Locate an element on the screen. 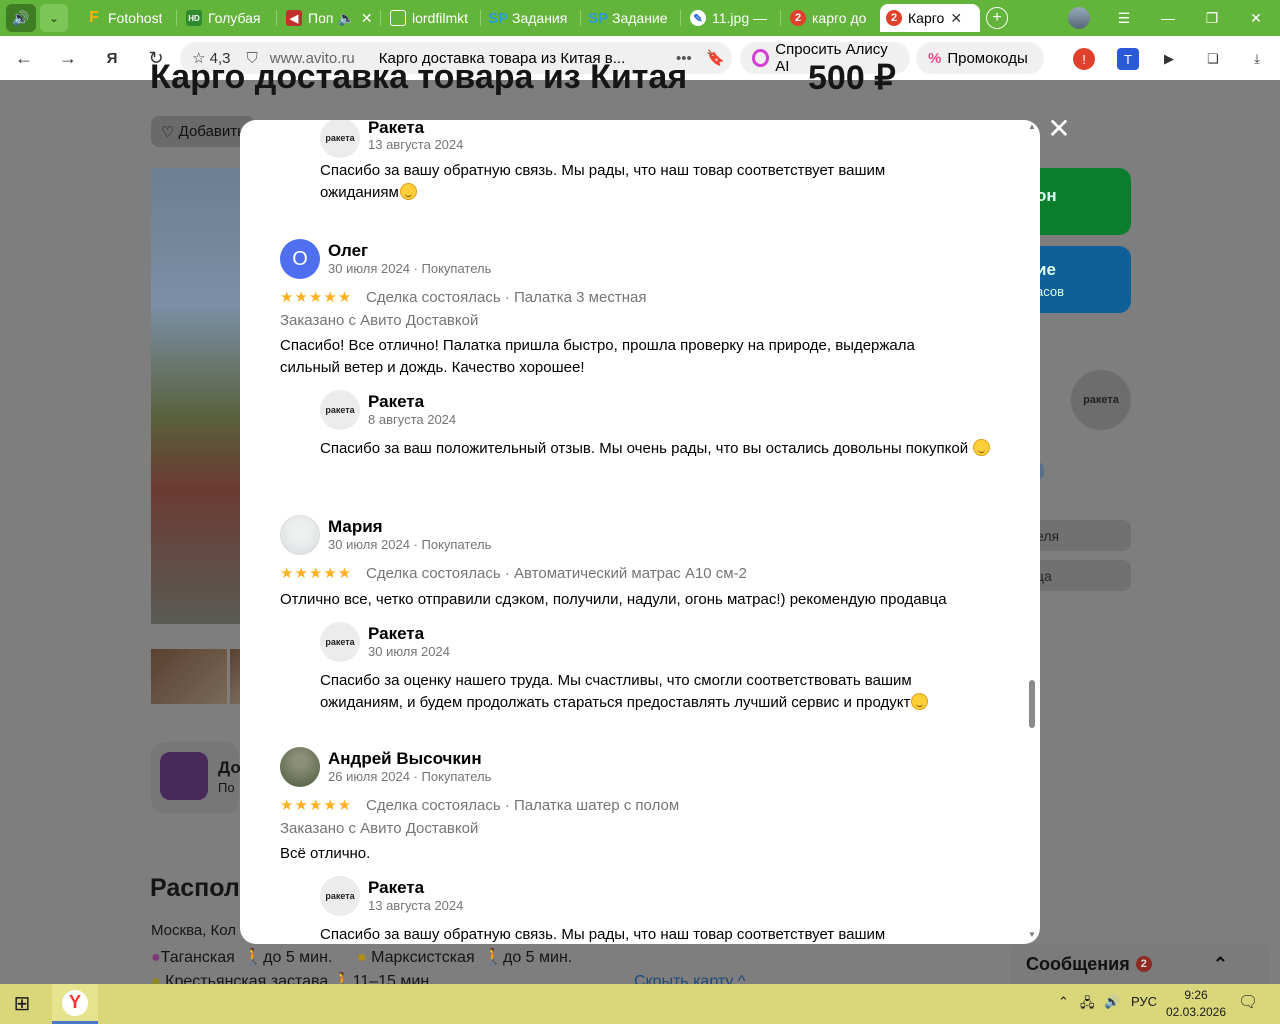  review-meta: 26 июля 2024 · Покупатель is located at coordinates (410, 776).